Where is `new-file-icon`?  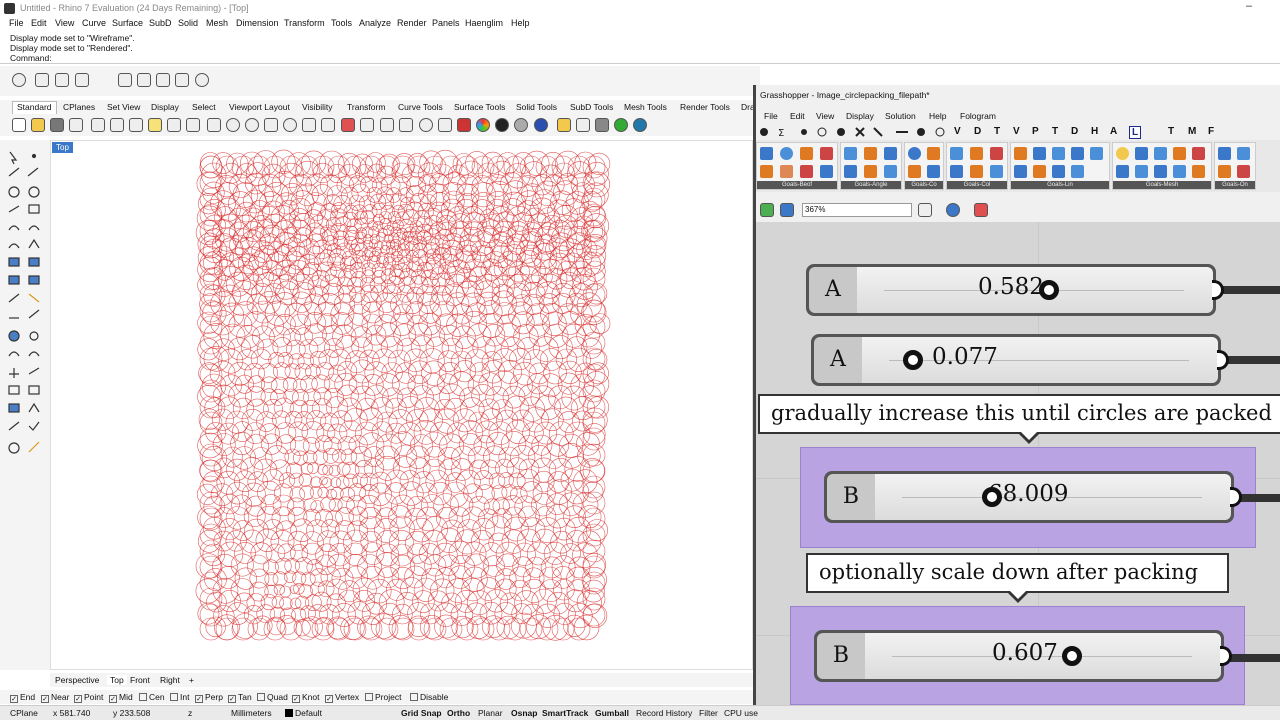 new-file-icon is located at coordinates (19, 125).